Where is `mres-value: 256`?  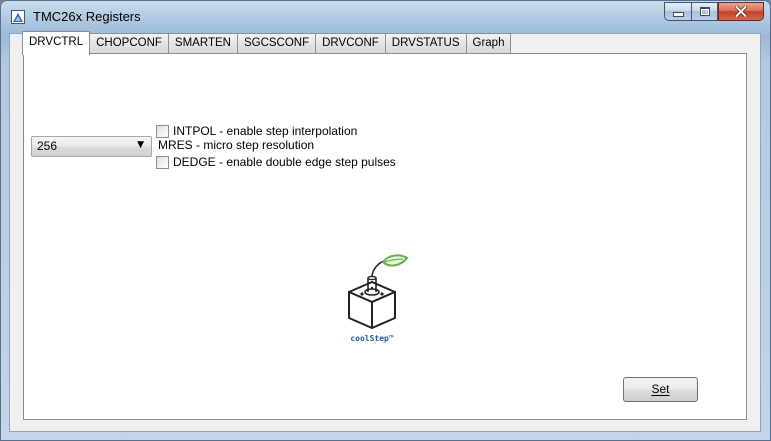
mres-value: 256 is located at coordinates (47, 146).